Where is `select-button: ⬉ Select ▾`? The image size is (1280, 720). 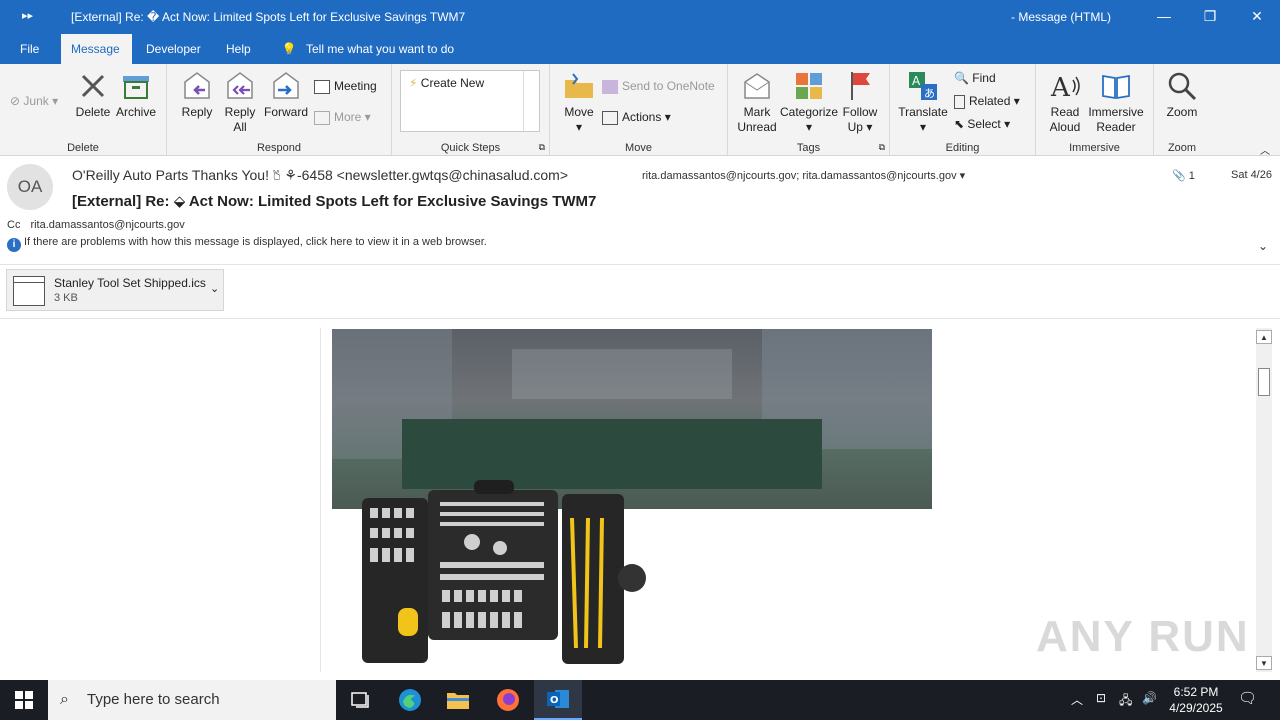 select-button: ⬉ Select ▾ is located at coordinates (982, 124).